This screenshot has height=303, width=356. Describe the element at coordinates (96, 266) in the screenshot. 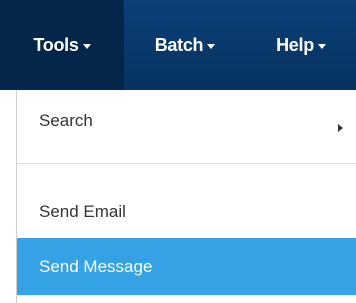

I see `send-message-menu-item-label: Send Message` at that location.